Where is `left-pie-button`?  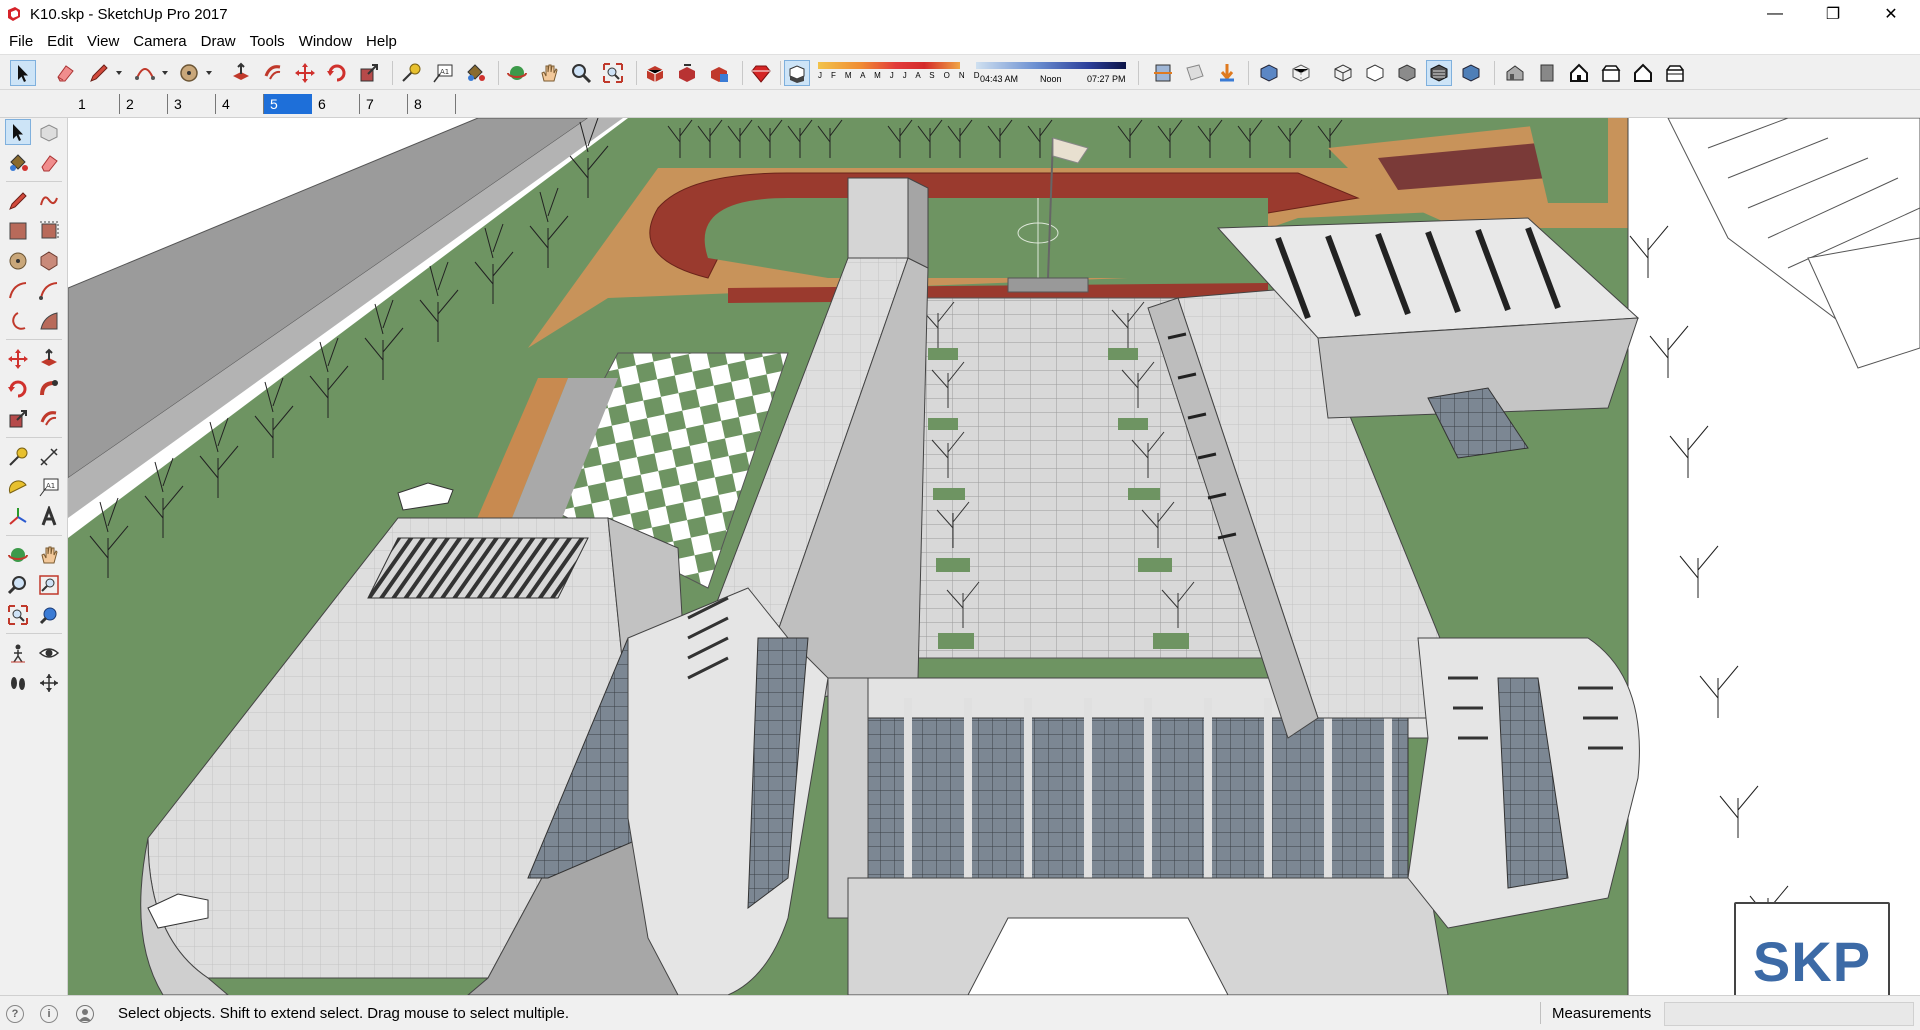 left-pie-button is located at coordinates (49, 321).